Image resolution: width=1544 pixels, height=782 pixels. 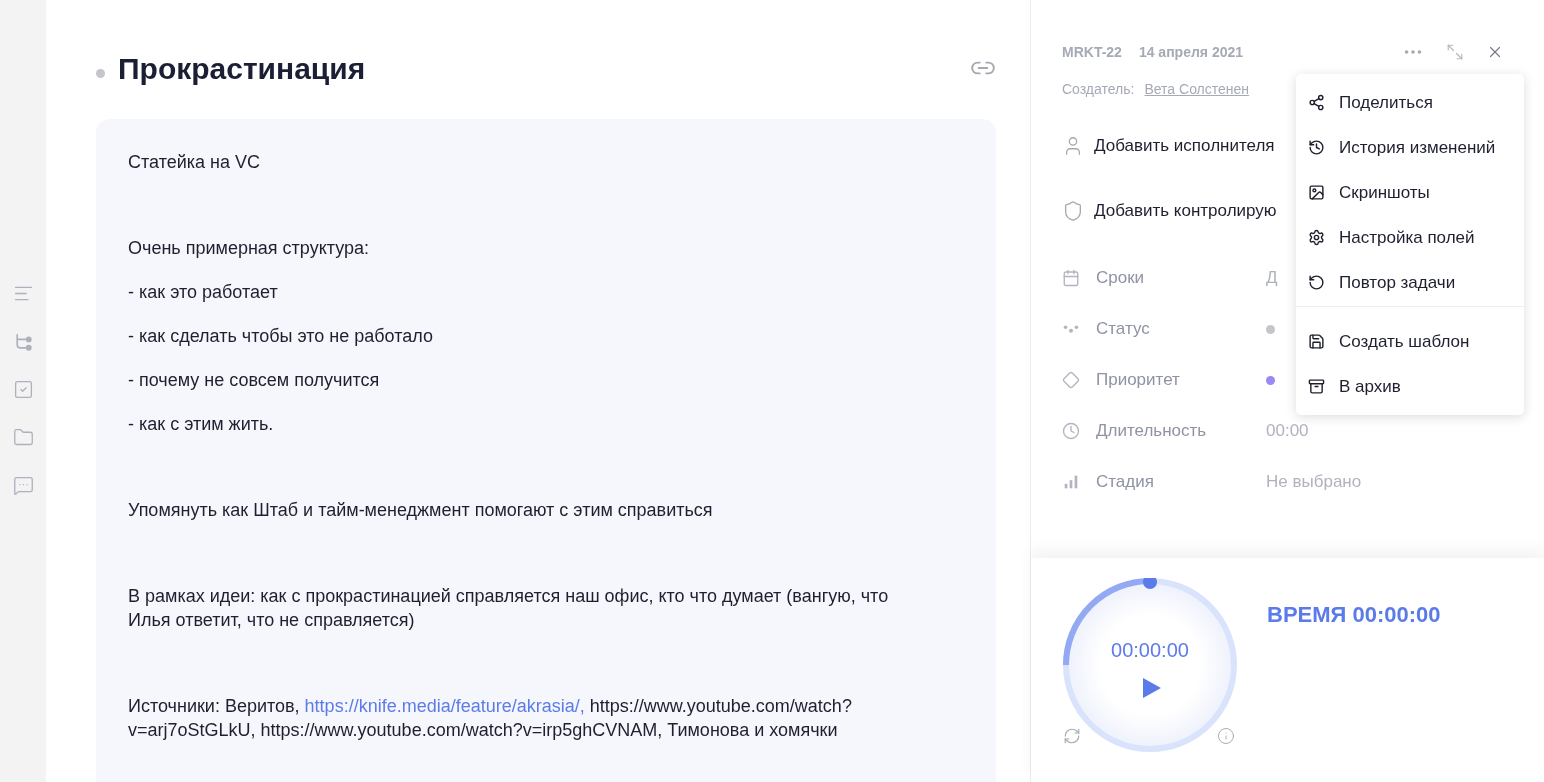 I want to click on menu-item: Повтор задачи, so click(x=1410, y=282).